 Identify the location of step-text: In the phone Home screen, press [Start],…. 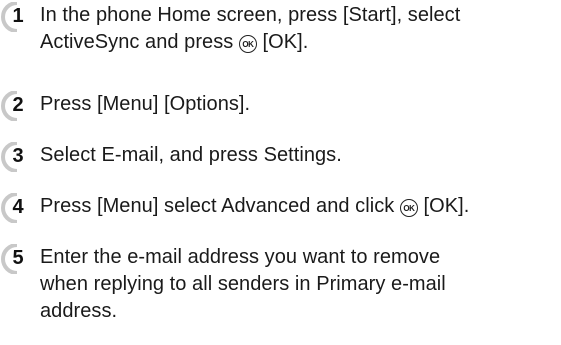
(297, 29).